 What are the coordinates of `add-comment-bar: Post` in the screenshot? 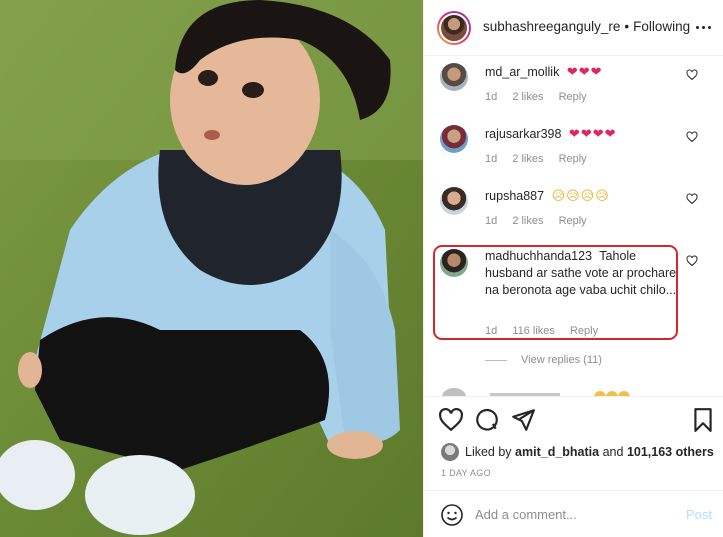 It's located at (573, 513).